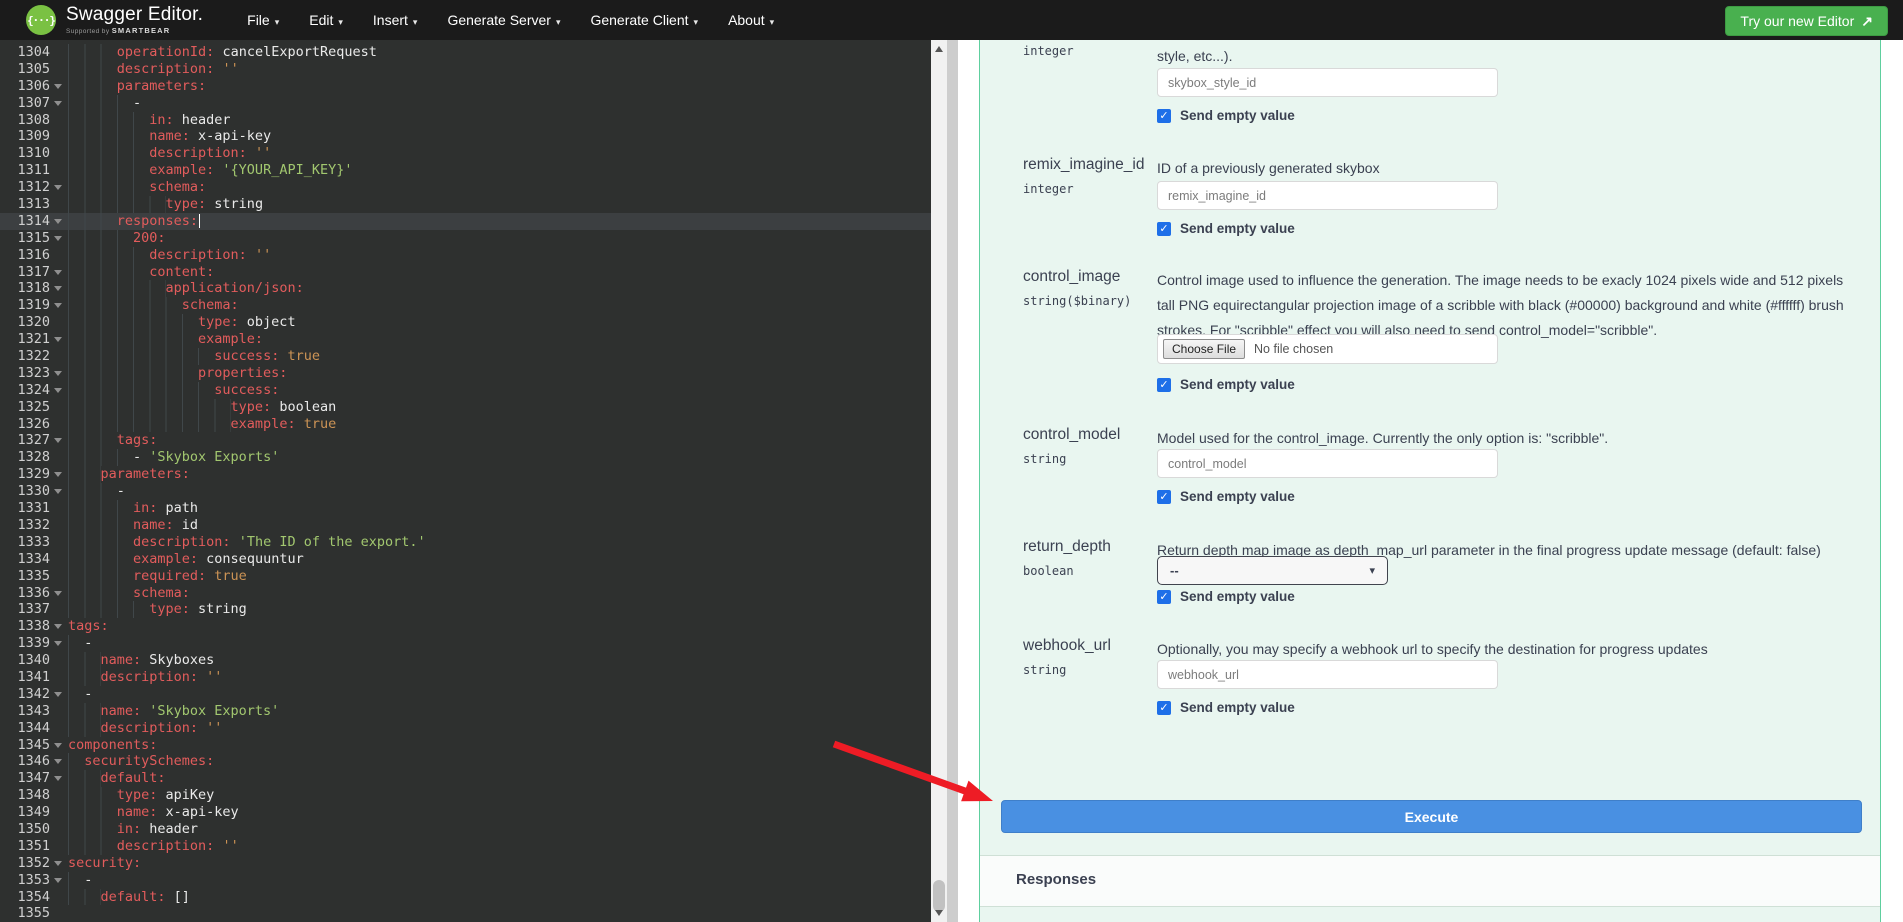 This screenshot has height=922, width=1903. I want to click on editor-line-1344: 1344 description: '', so click(465, 728).